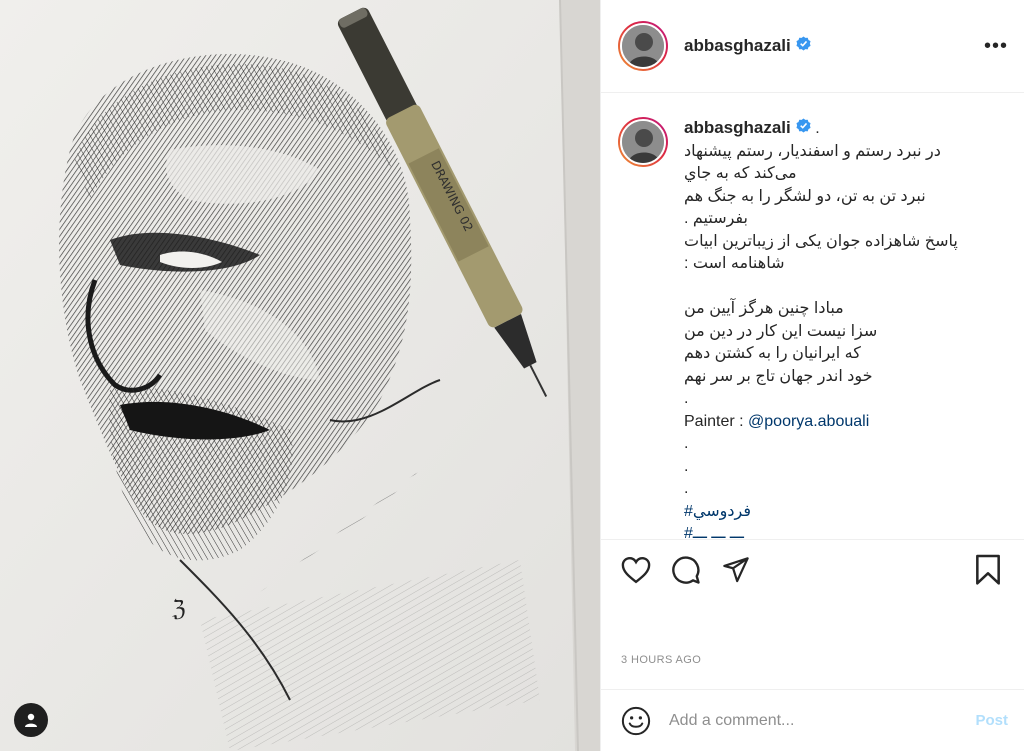 The width and height of the screenshot is (1024, 751). I want to click on user-tag-button, so click(31, 720).